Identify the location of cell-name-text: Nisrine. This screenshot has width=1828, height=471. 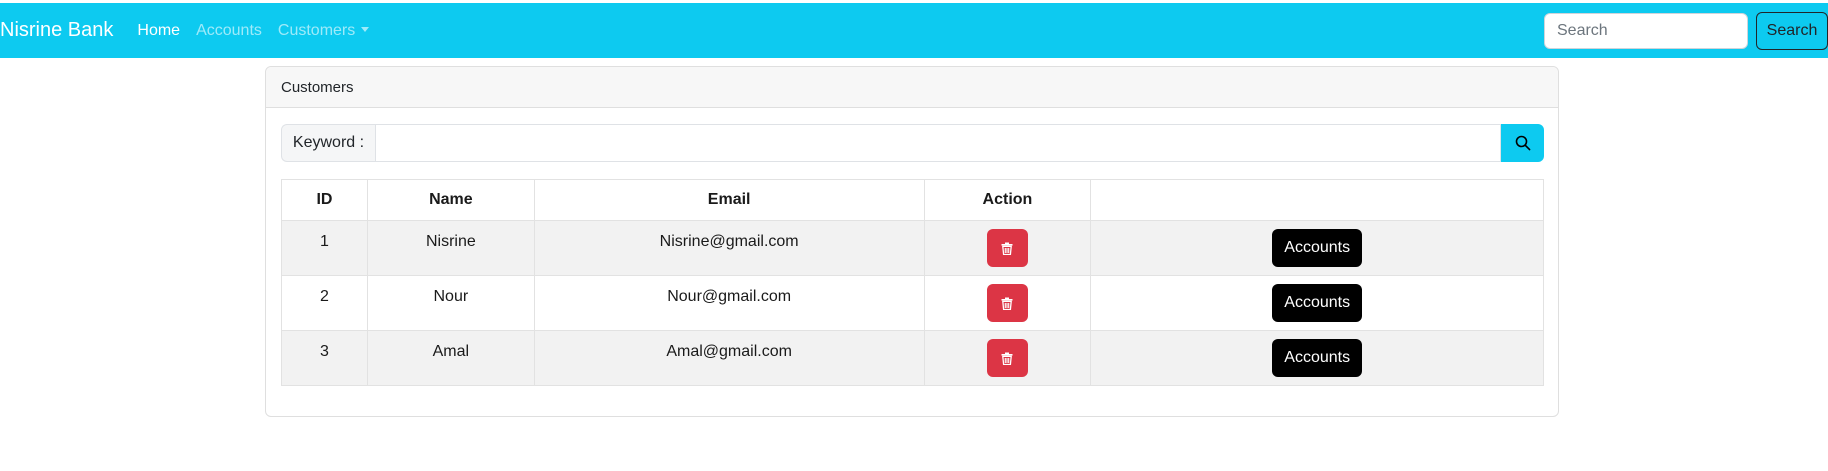
(450, 241).